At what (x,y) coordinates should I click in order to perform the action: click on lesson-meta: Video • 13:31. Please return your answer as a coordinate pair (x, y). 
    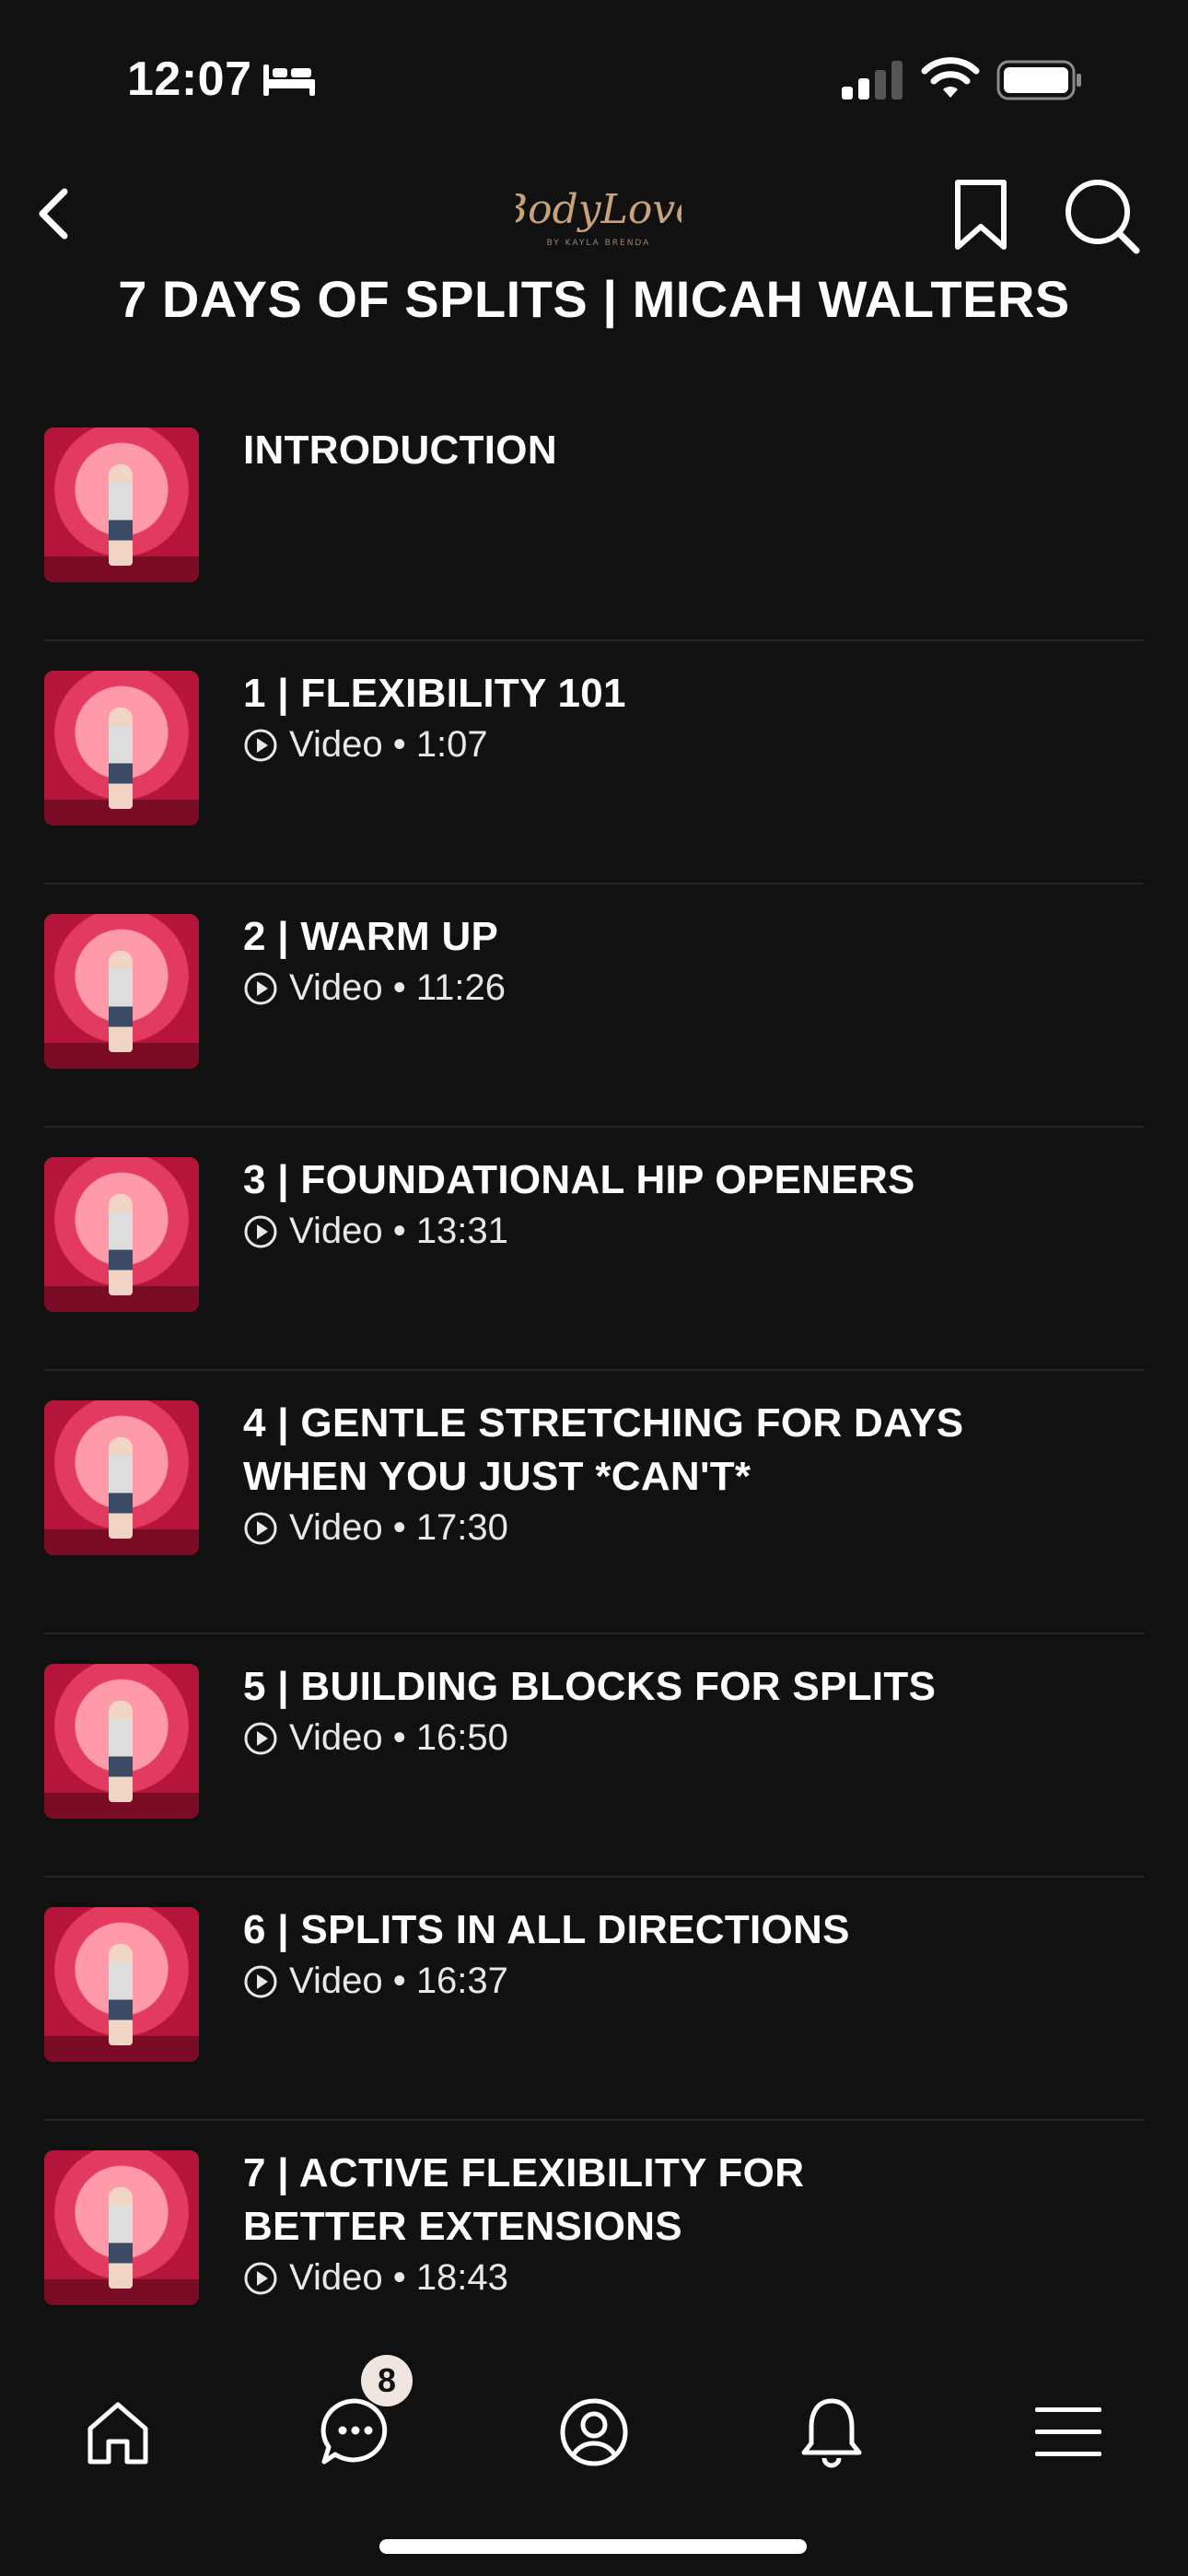
    Looking at the image, I should click on (398, 1231).